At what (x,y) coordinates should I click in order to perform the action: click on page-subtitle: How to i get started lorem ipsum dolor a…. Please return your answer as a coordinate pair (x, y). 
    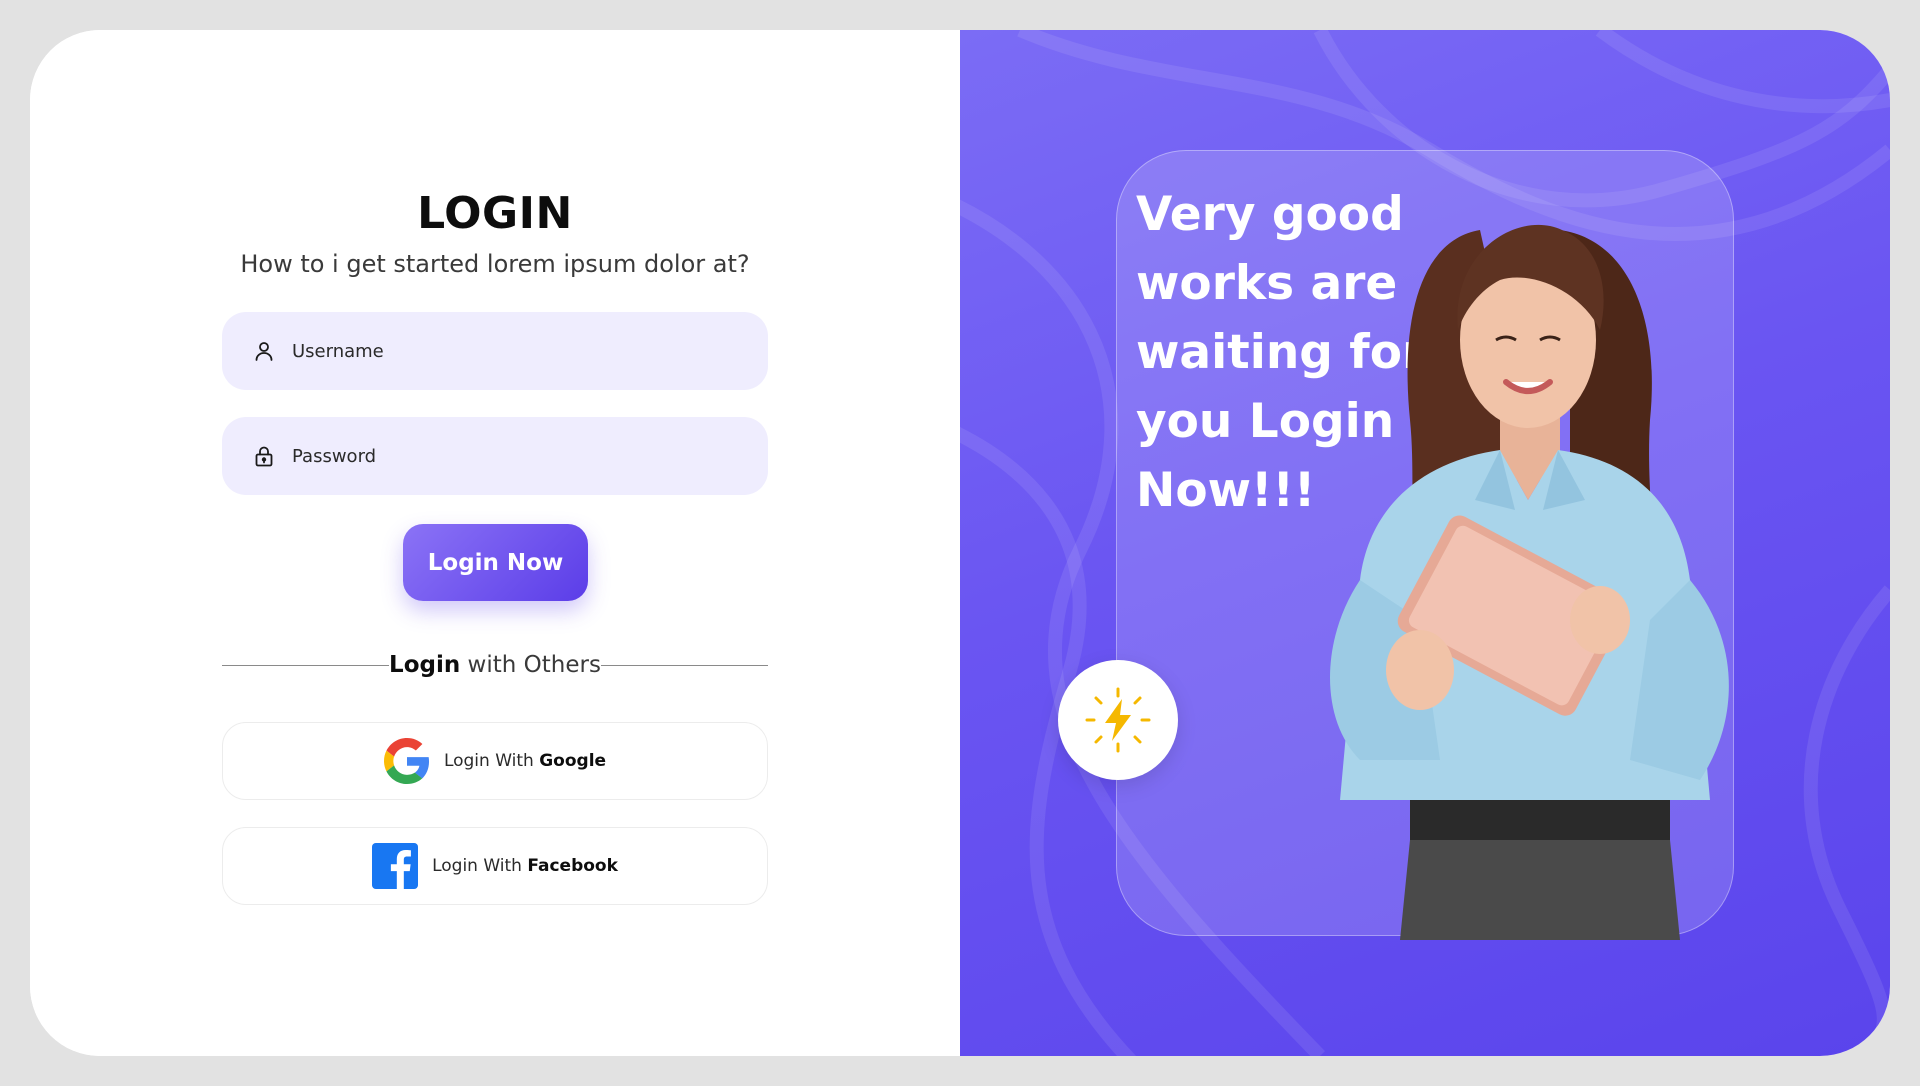
    Looking at the image, I should click on (495, 264).